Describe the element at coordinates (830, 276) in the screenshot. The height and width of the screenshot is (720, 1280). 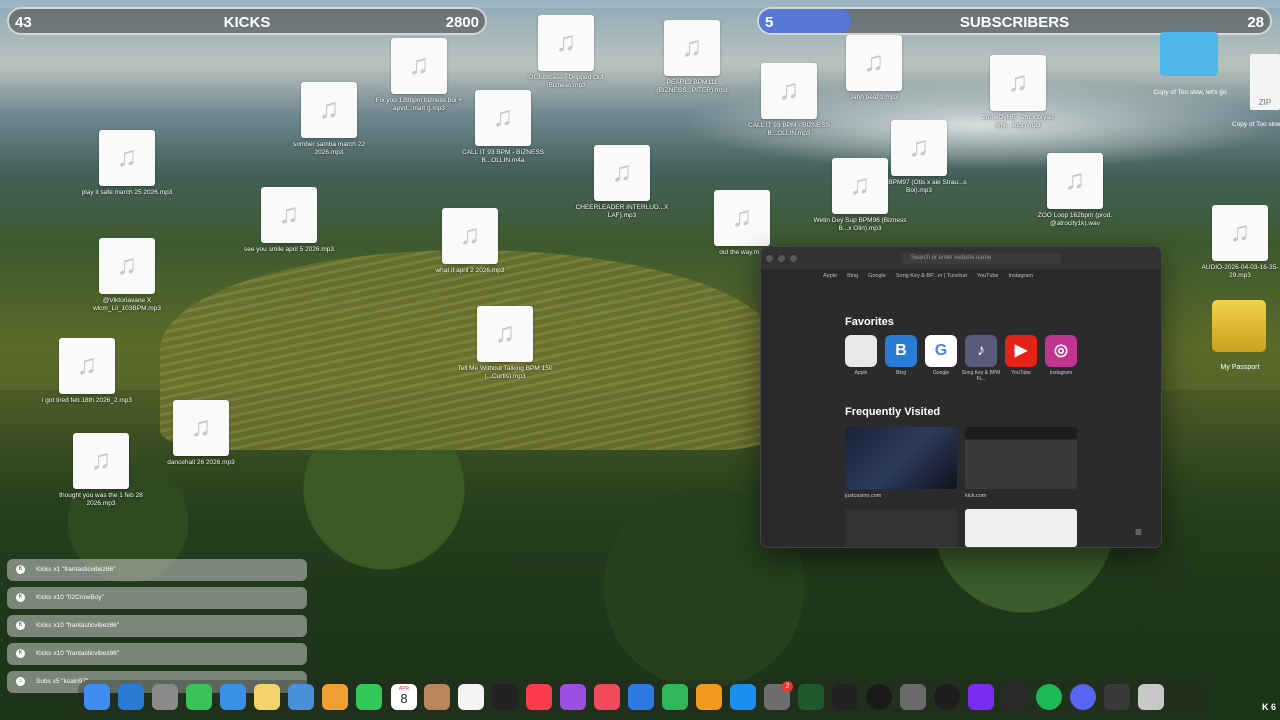
I see `bookmark-apple: Apple` at that location.